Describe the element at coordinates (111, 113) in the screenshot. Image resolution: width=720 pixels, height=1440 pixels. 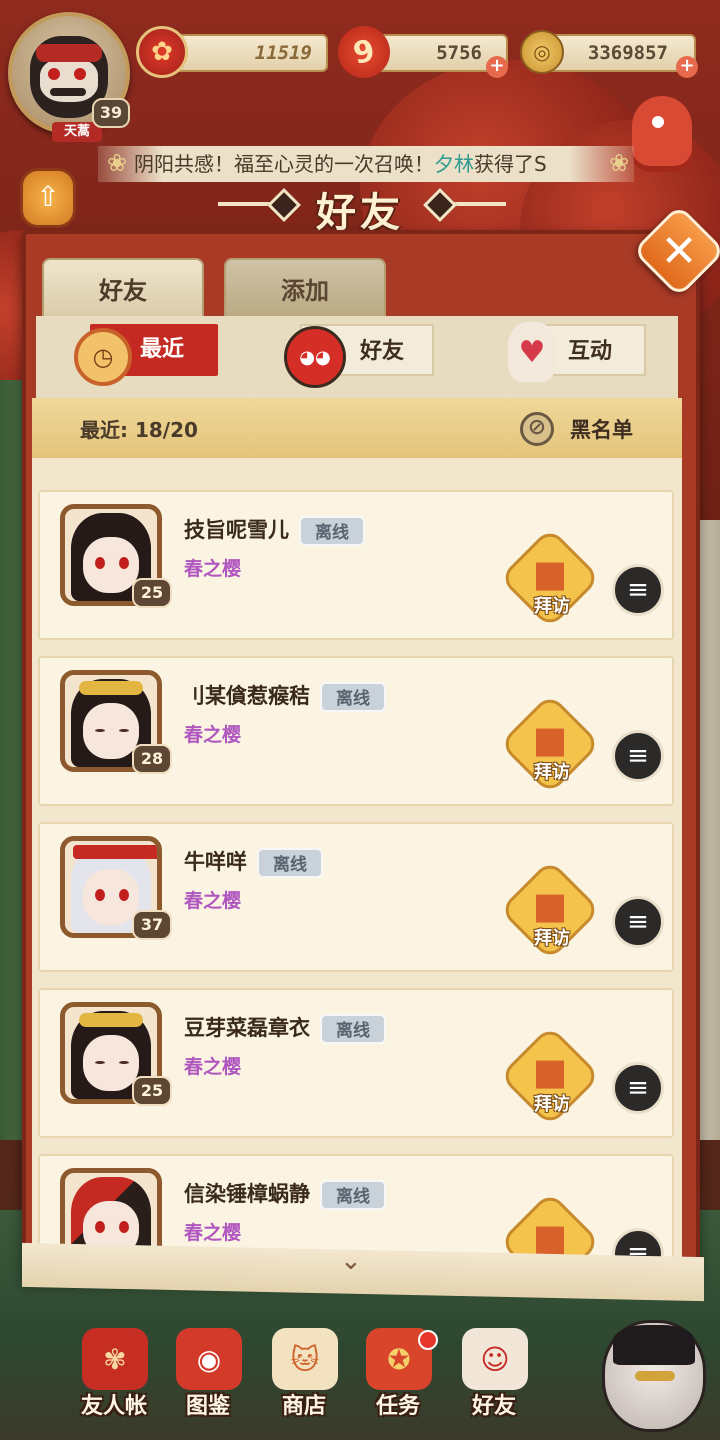
I see `player-level-badge: 39` at that location.